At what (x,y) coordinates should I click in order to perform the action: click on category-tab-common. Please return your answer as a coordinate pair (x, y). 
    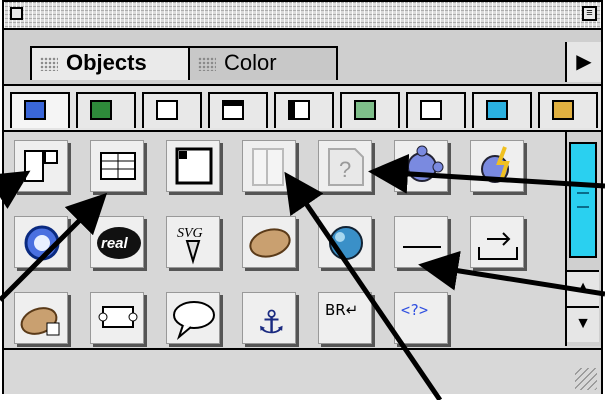
    Looking at the image, I should click on (106, 110).